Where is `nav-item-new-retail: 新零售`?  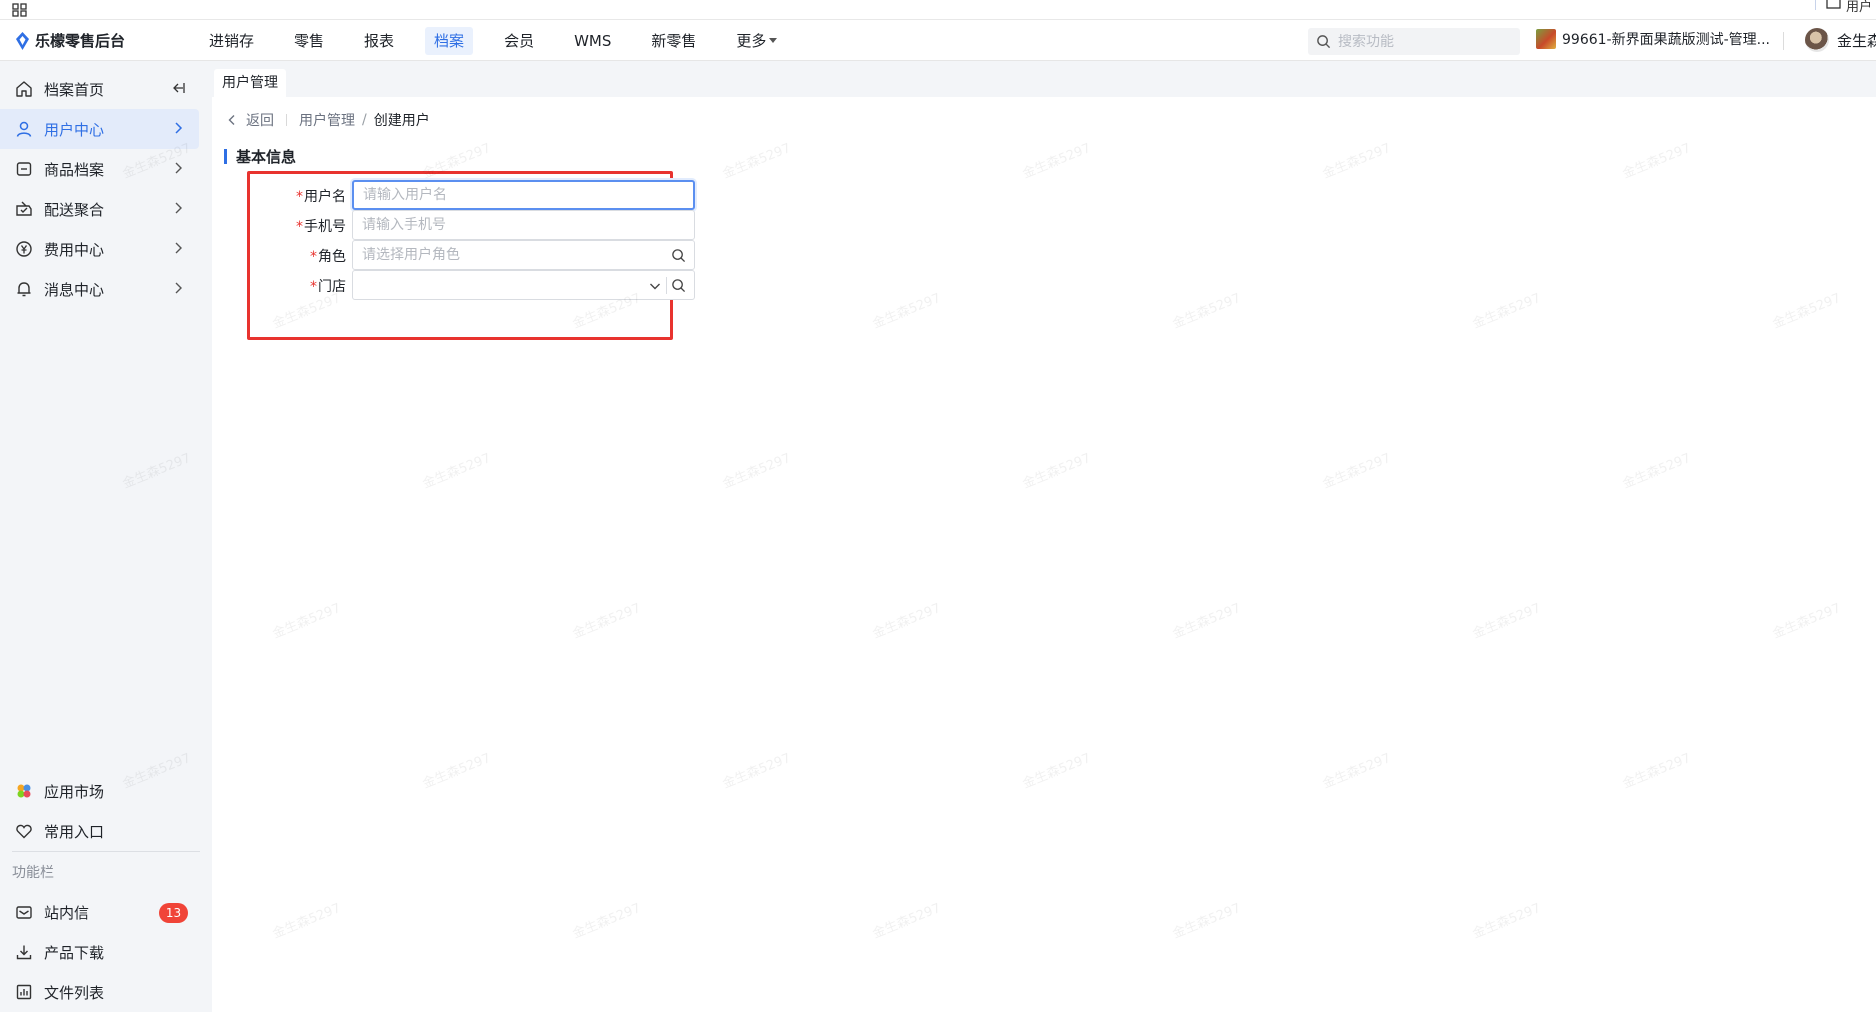 nav-item-new-retail: 新零售 is located at coordinates (673, 41).